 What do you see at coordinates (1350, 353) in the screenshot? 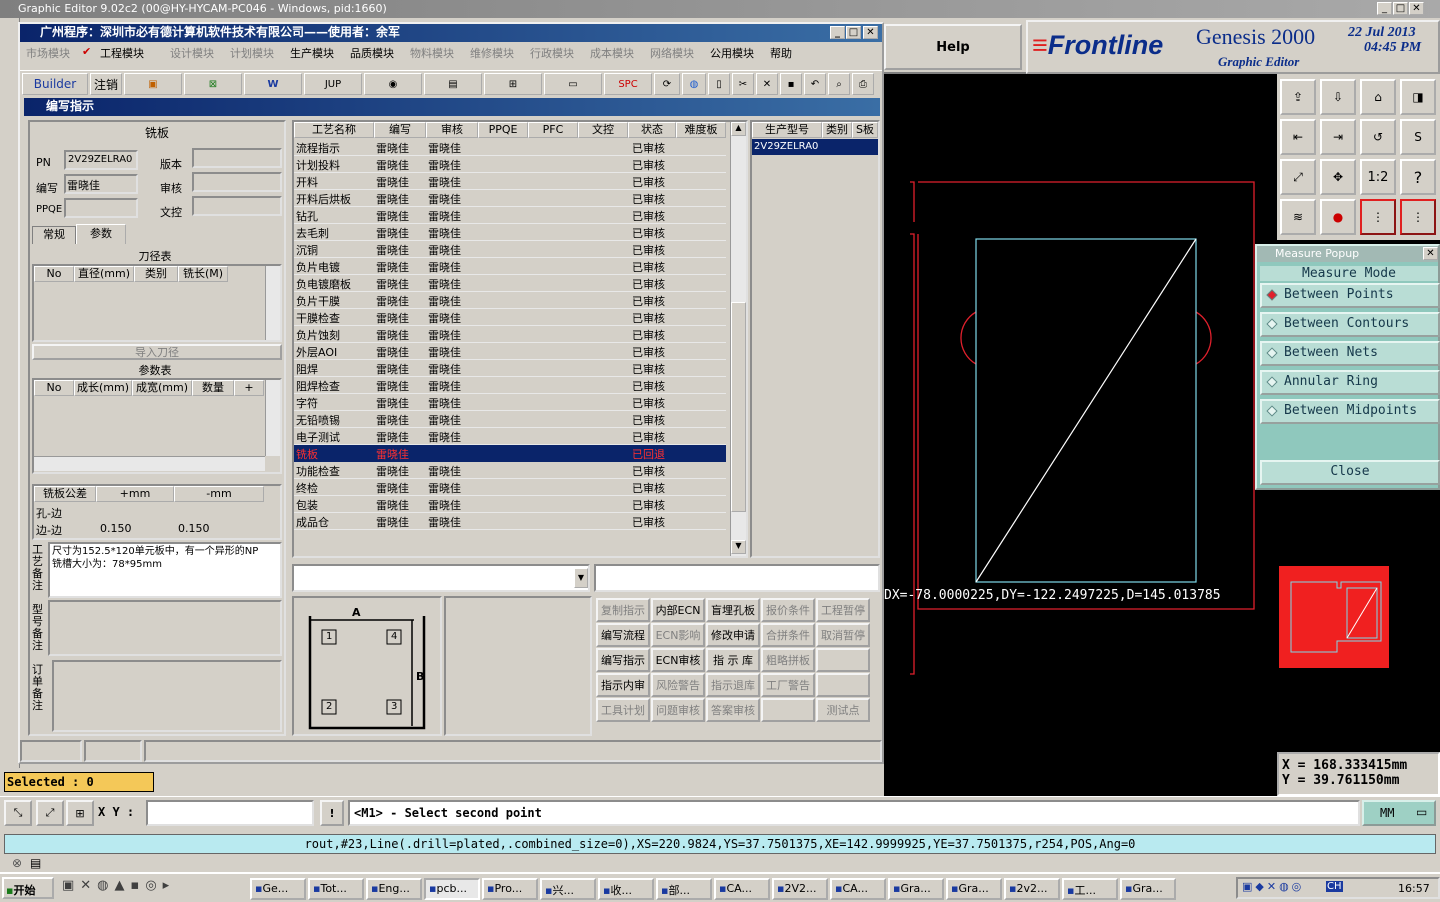
I see `between-nets-option: Between Nets` at bounding box center [1350, 353].